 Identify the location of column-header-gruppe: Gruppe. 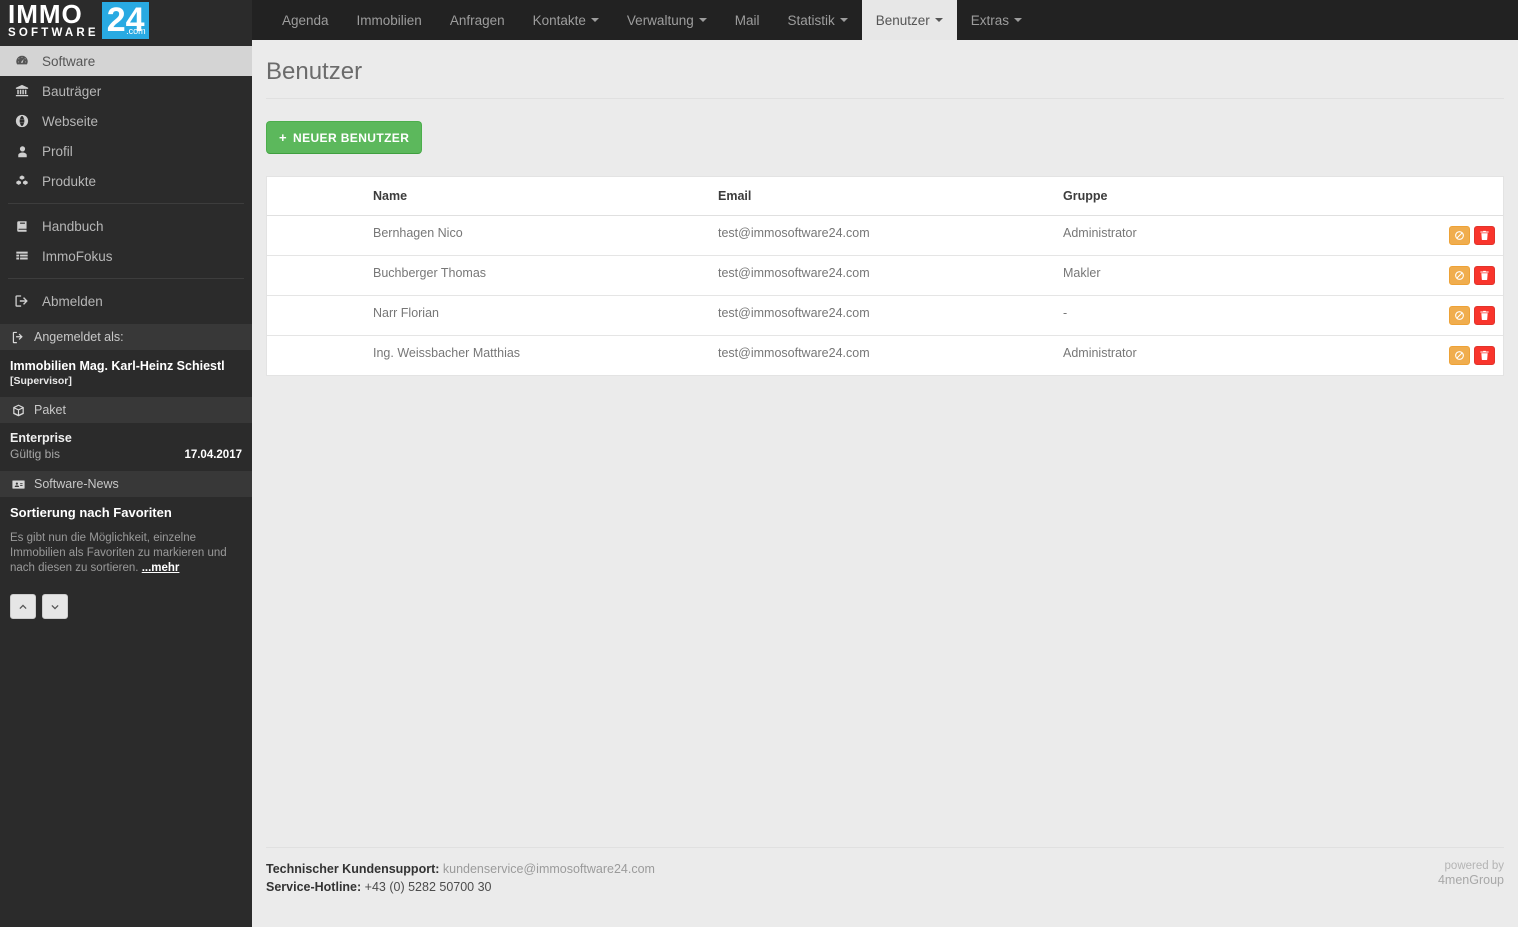
(1219, 196).